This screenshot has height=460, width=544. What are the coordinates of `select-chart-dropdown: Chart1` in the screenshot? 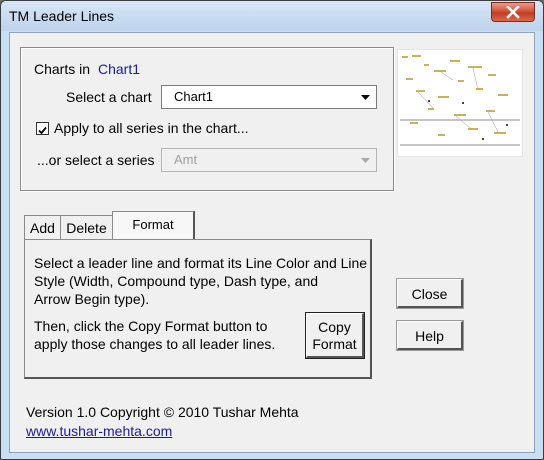 It's located at (269, 97).